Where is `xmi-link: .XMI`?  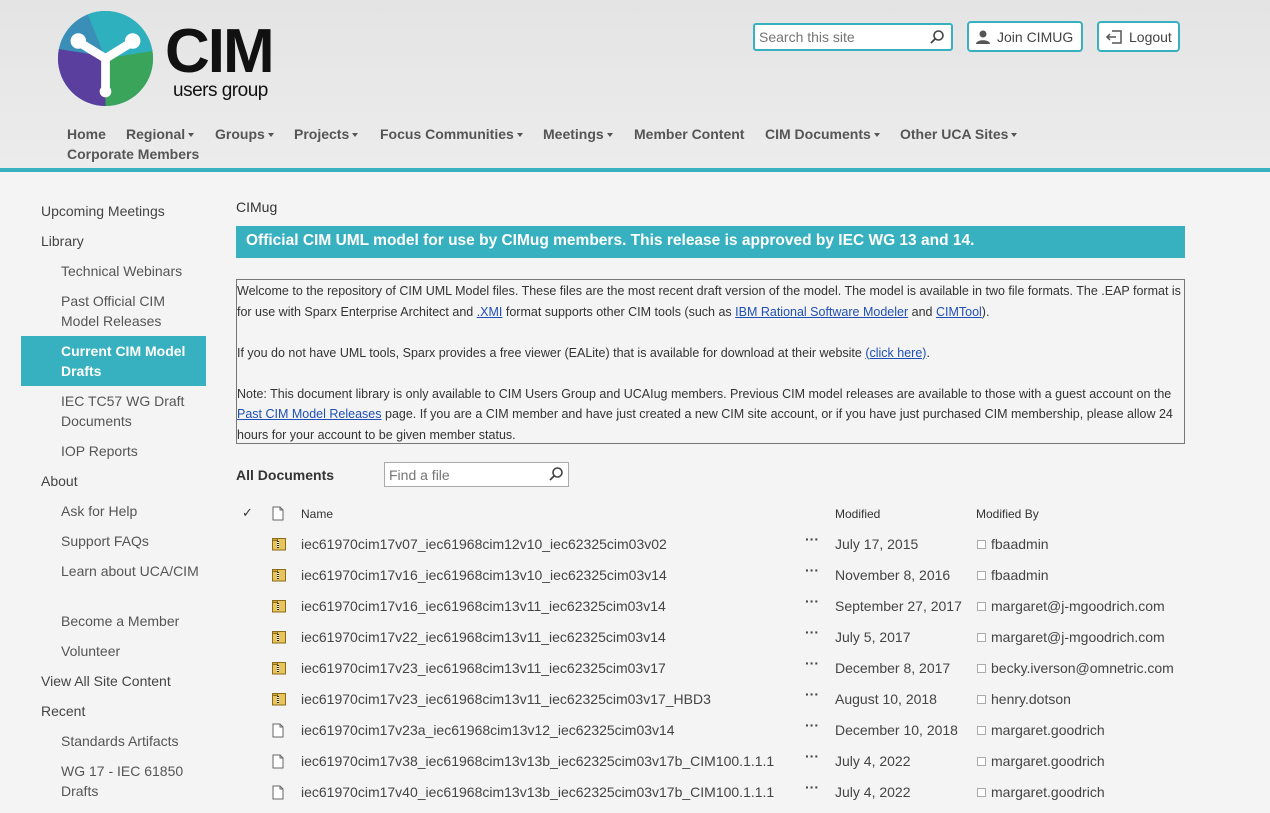
xmi-link: .XMI is located at coordinates (490, 312).